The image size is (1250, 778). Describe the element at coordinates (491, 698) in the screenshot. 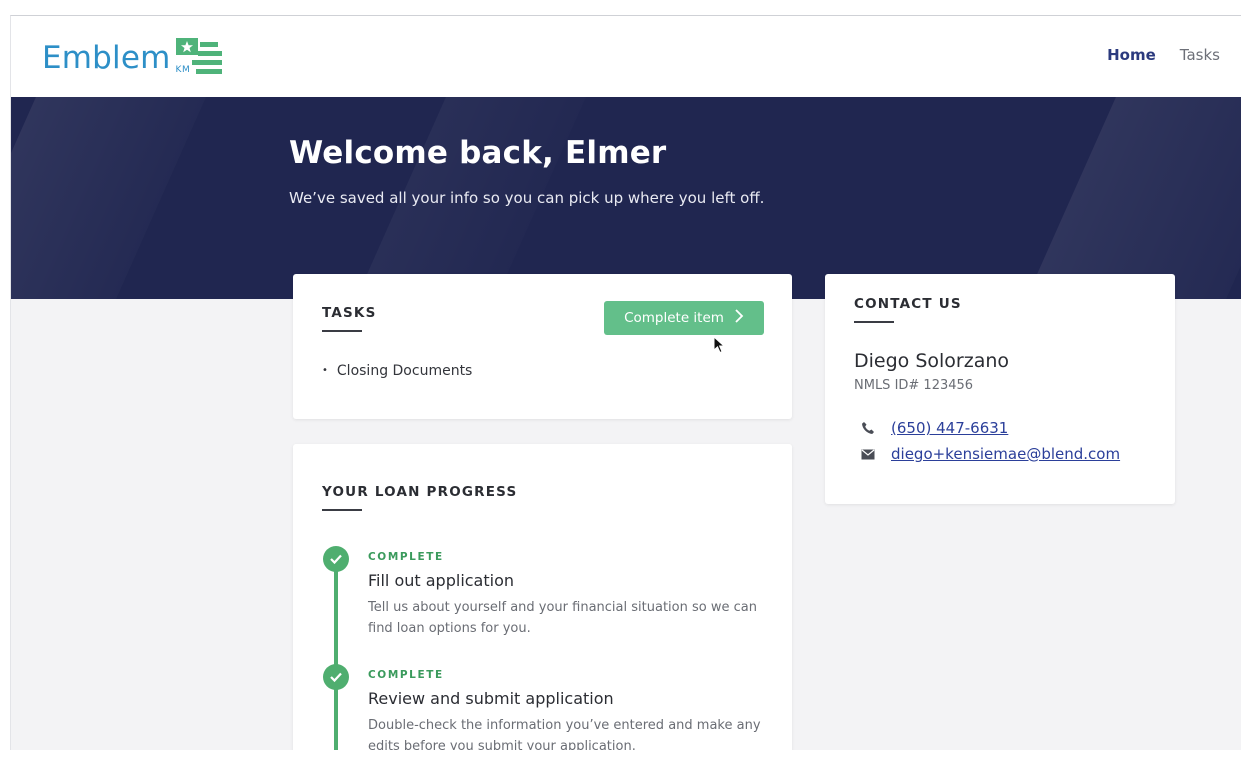

I see `step-title: Review and submit application` at that location.